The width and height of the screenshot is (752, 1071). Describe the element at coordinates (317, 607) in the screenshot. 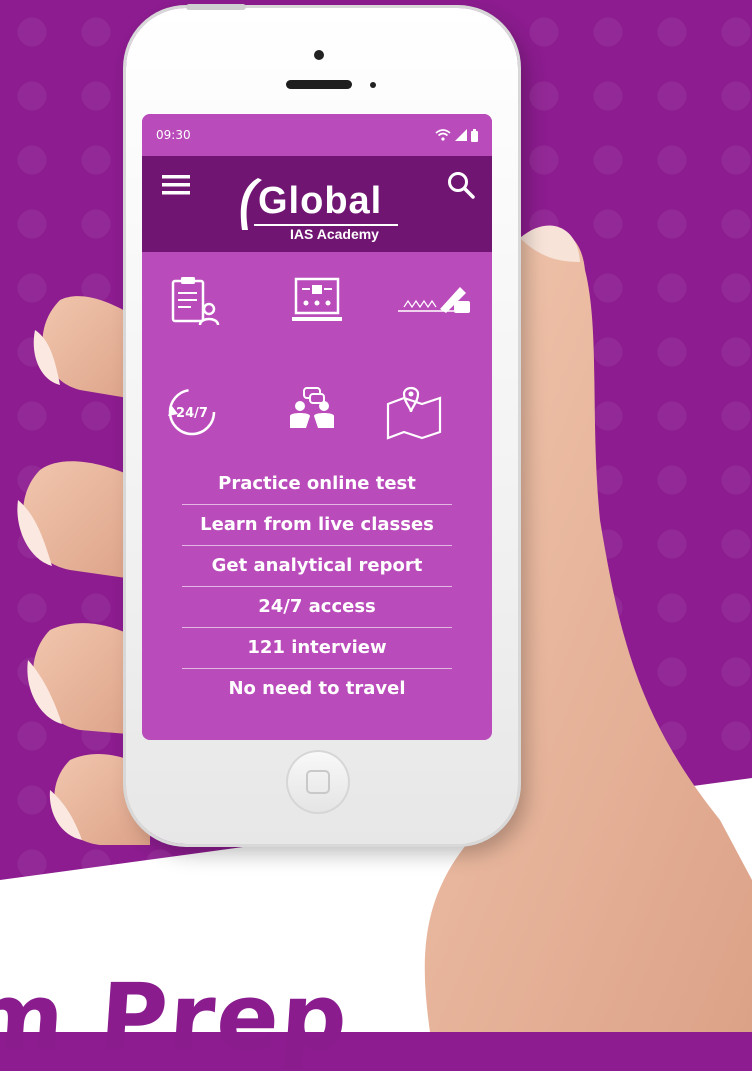

I see `feature-item-24-7-access: 24/7 access` at that location.